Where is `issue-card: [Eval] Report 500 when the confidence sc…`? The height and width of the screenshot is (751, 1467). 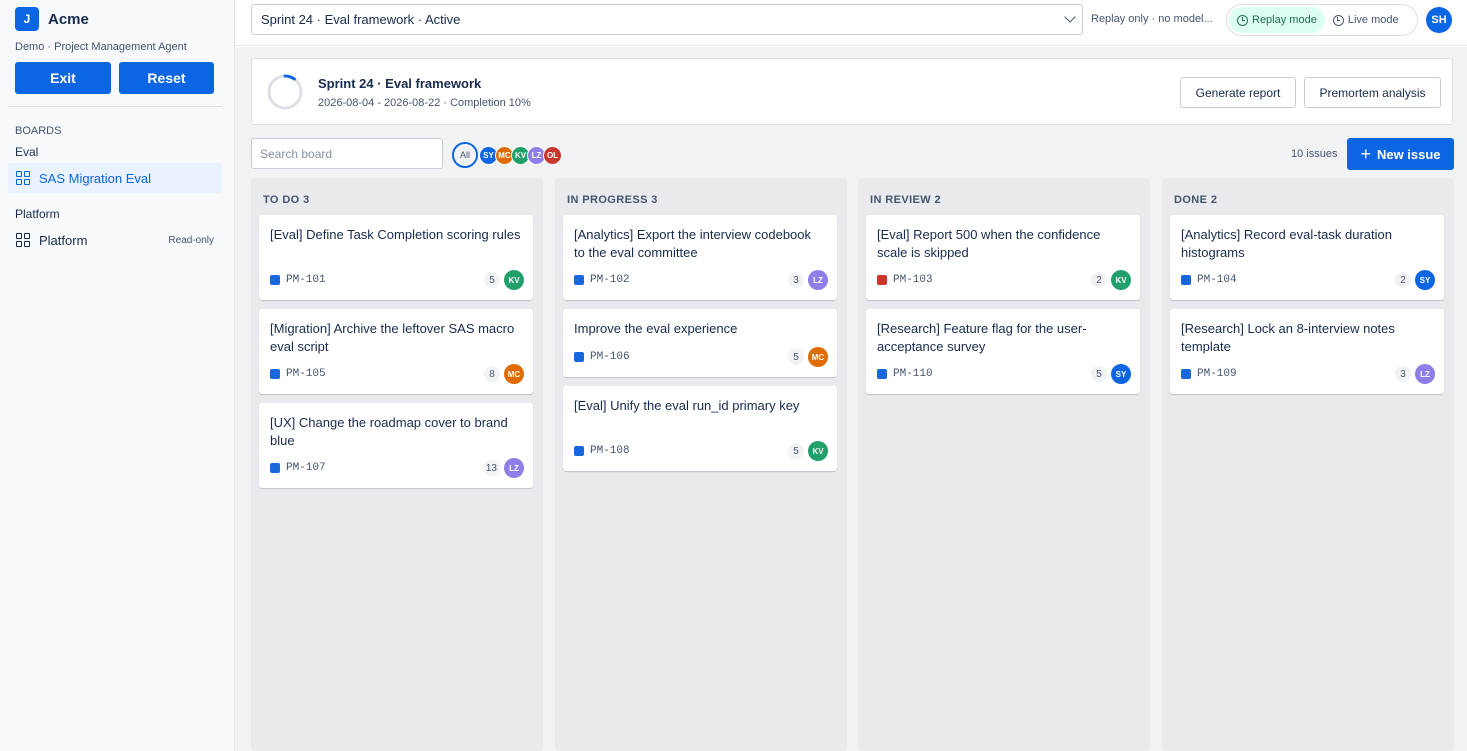
issue-card: [Eval] Report 500 when the confidence sc… is located at coordinates (1003, 257).